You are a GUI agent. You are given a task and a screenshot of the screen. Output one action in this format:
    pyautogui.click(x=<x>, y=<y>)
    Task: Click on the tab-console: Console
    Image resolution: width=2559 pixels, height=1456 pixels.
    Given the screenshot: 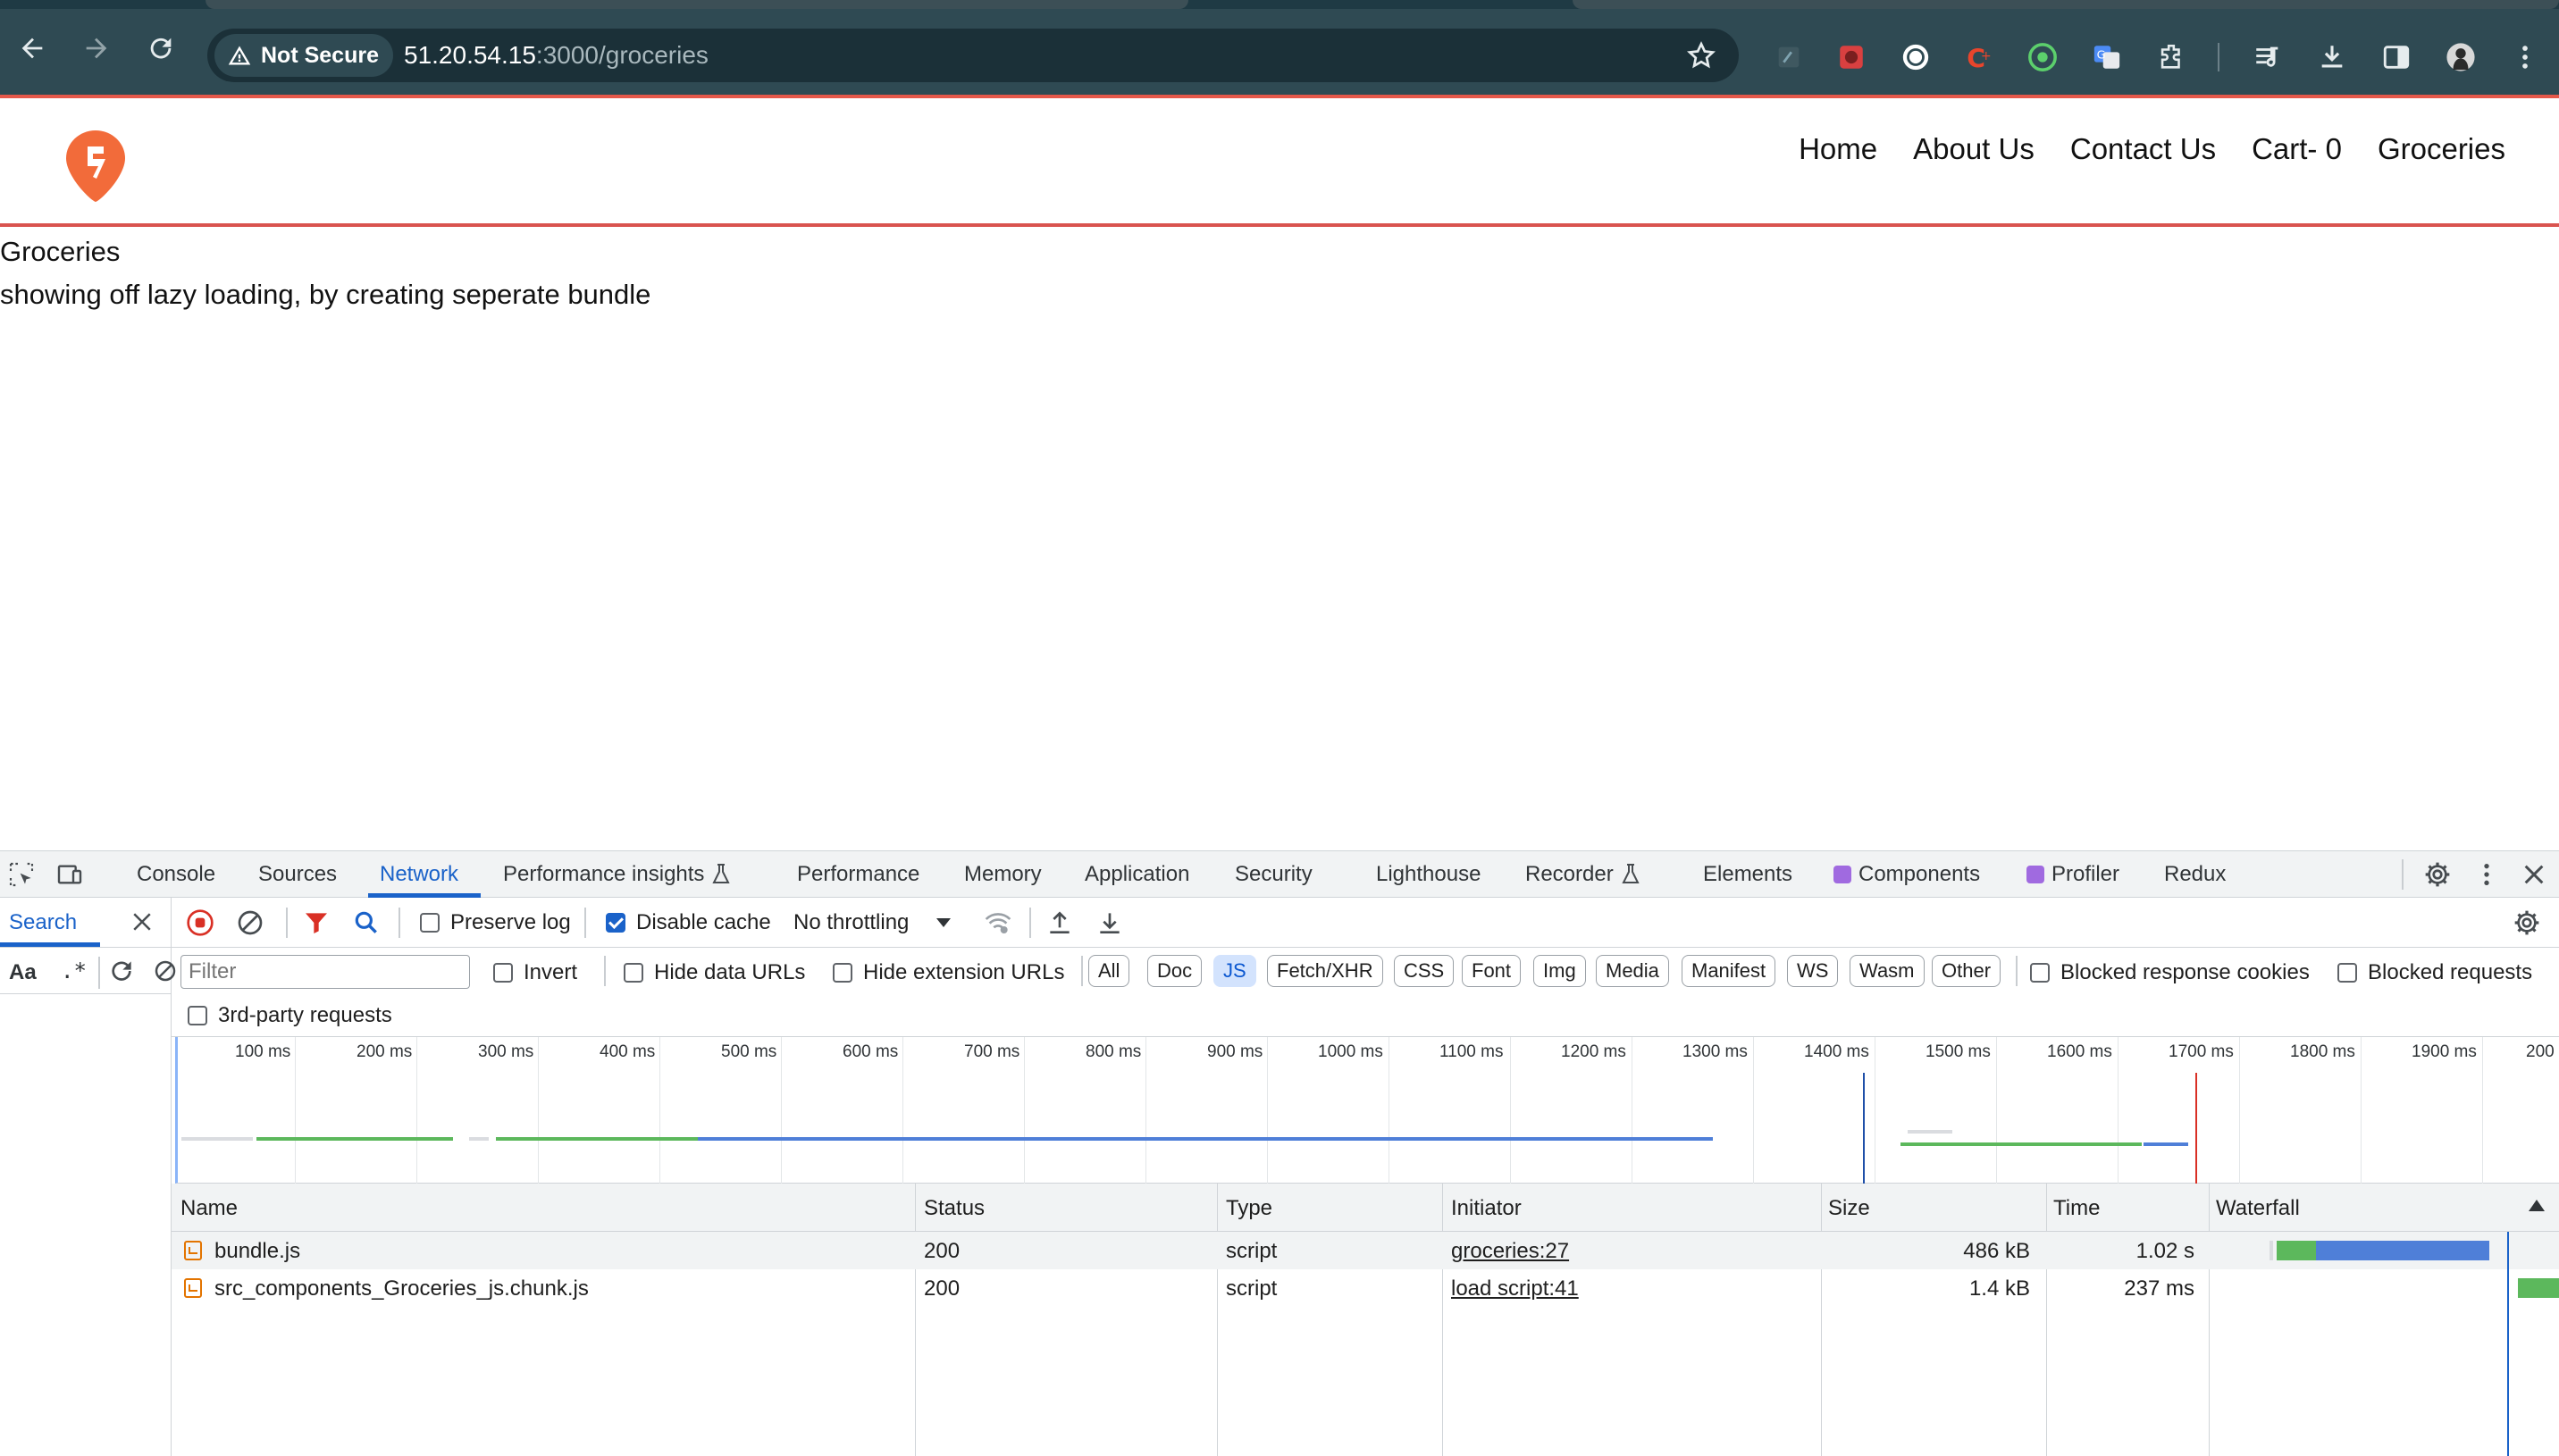 What is the action you would take?
    pyautogui.click(x=176, y=874)
    